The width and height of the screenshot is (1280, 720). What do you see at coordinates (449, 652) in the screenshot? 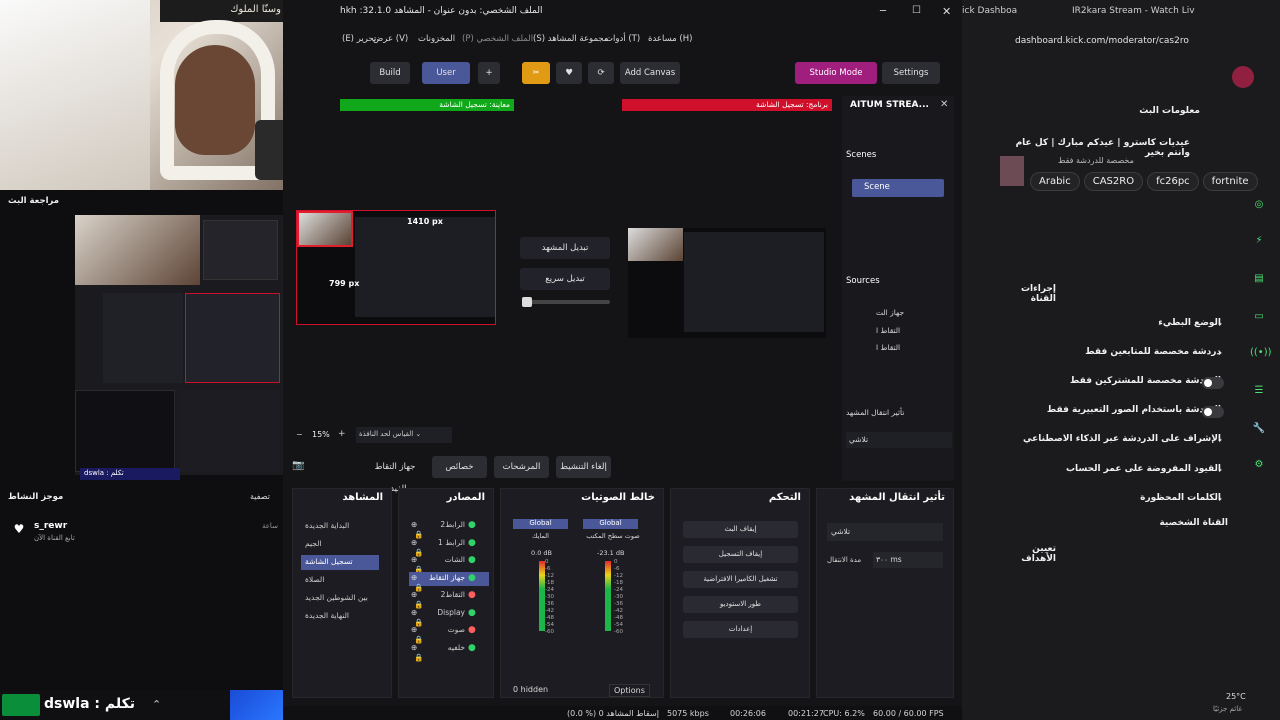
I see `source-list-item: ⊕ خلفيه ● 🔒` at bounding box center [449, 652].